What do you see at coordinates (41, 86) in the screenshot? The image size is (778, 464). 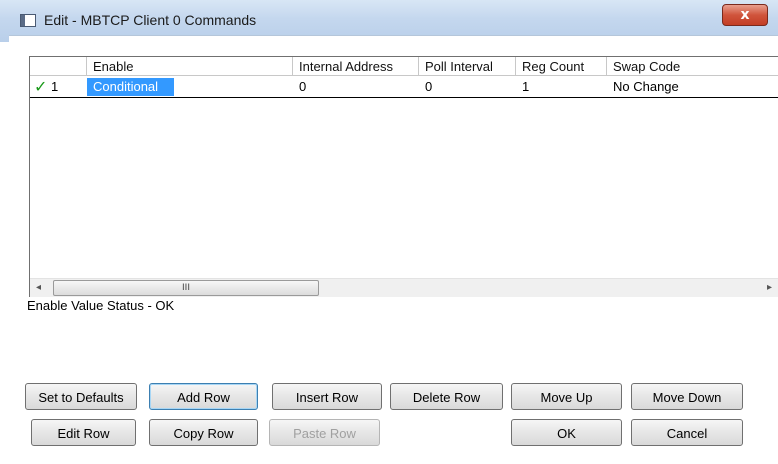 I see `check-icon: ✓` at bounding box center [41, 86].